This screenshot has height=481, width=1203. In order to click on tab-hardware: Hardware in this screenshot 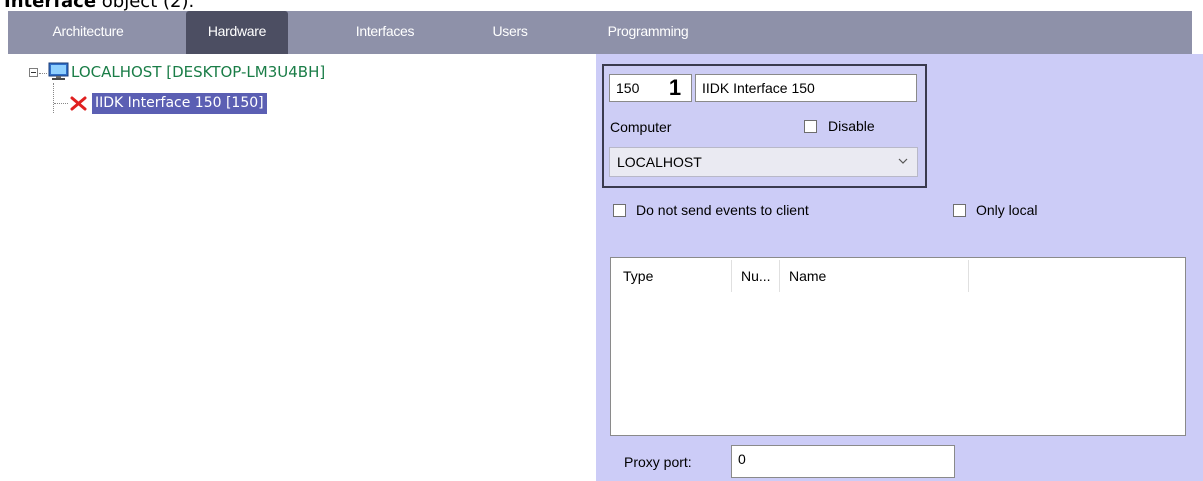, I will do `click(237, 32)`.